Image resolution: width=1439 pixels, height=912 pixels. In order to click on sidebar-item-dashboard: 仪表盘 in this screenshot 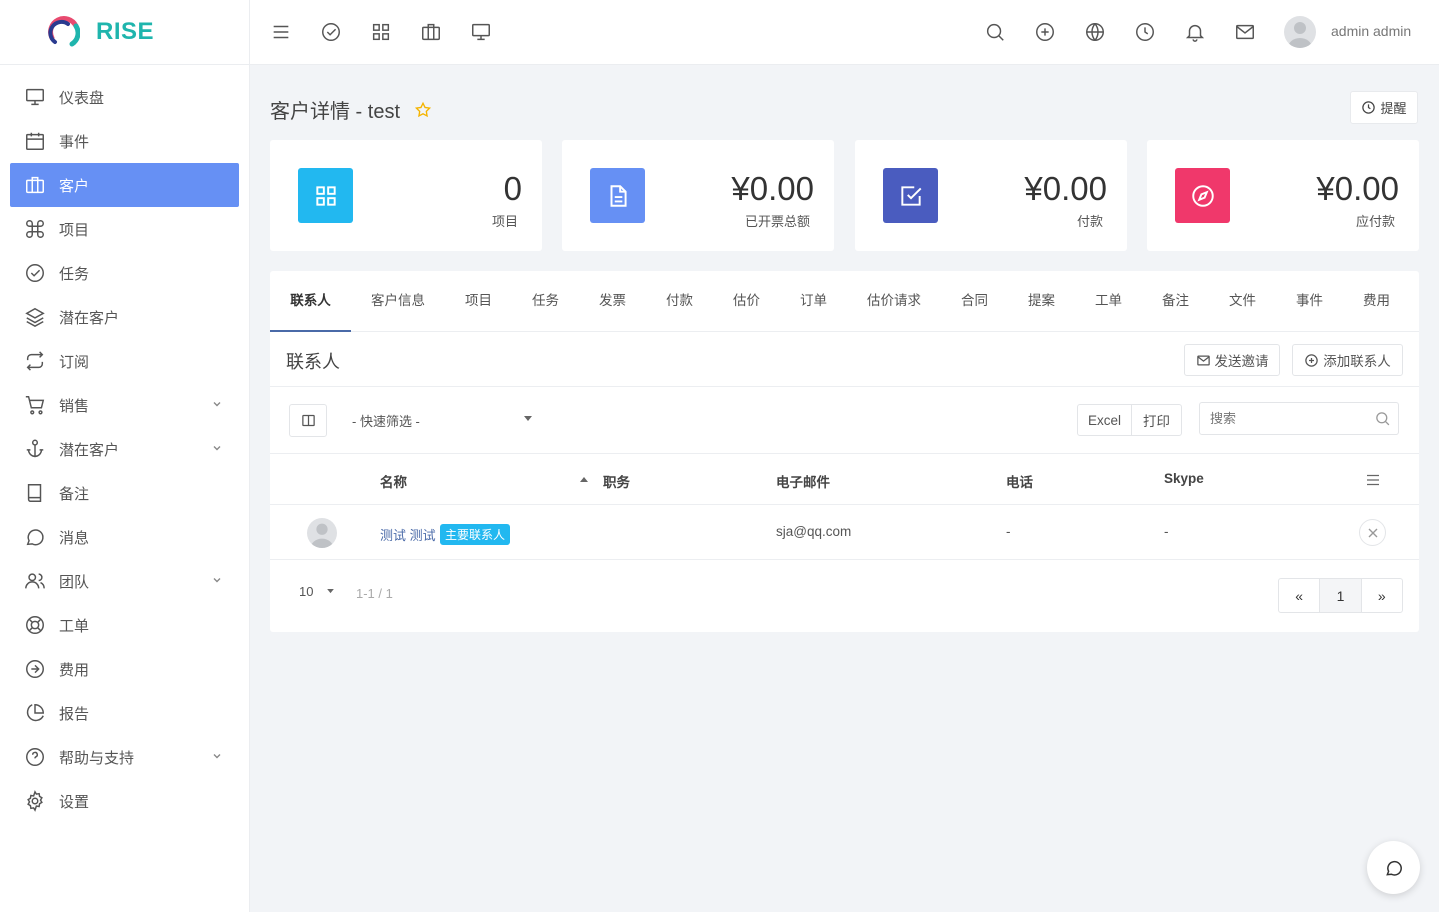, I will do `click(124, 97)`.